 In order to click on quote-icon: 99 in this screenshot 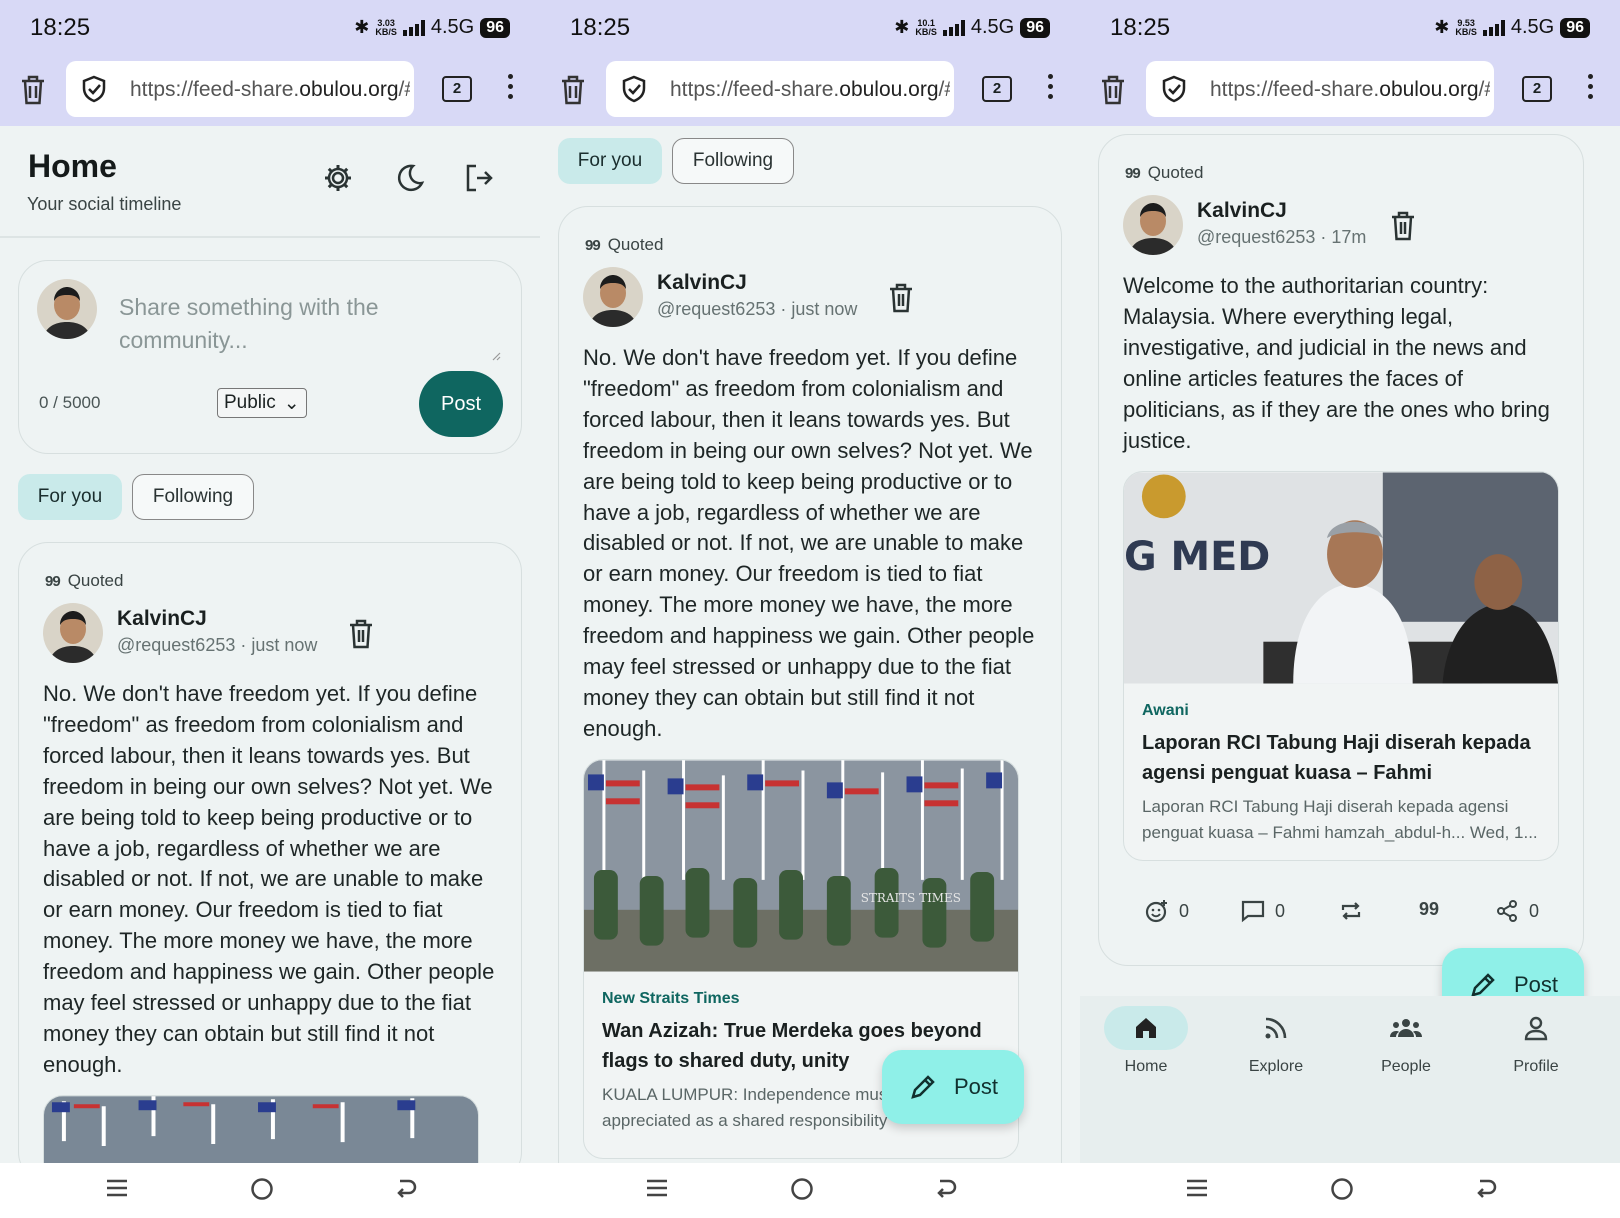, I will do `click(593, 245)`.